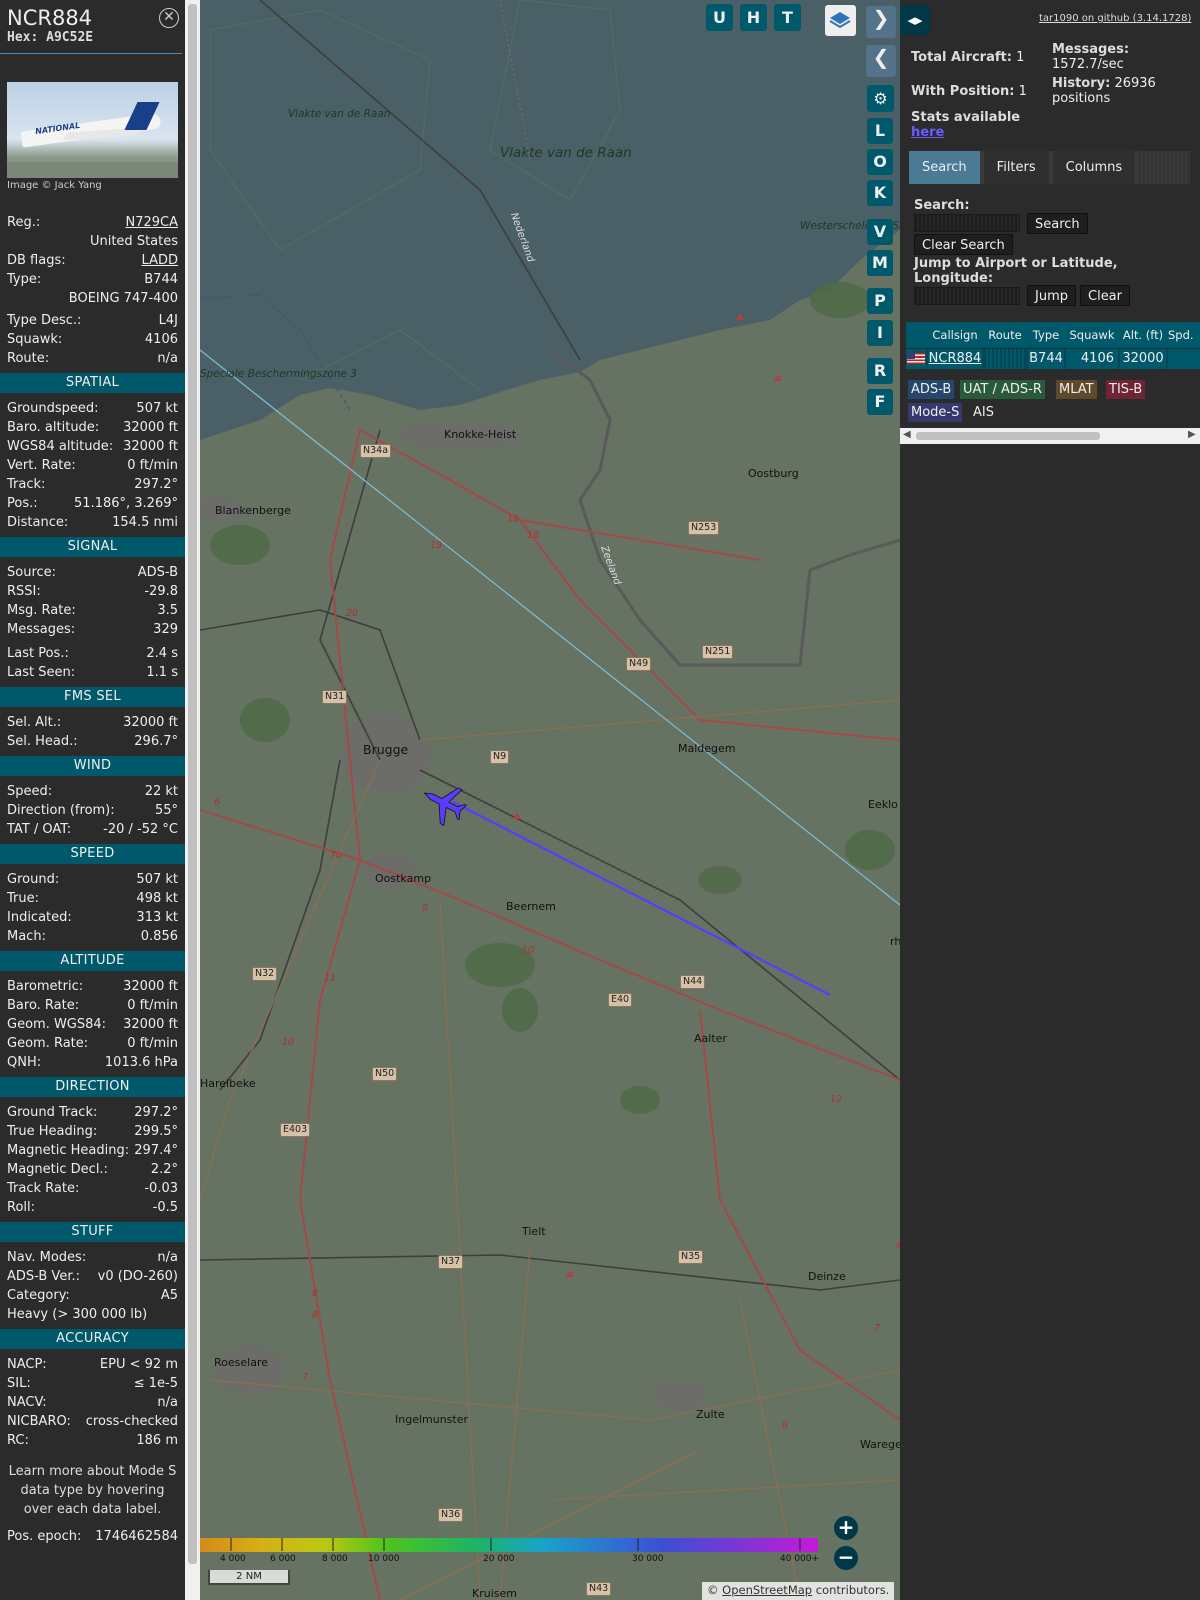 The height and width of the screenshot is (1600, 1200). What do you see at coordinates (1050, 436) in the screenshot?
I see `table-hscrollbar: ◀ ▶` at bounding box center [1050, 436].